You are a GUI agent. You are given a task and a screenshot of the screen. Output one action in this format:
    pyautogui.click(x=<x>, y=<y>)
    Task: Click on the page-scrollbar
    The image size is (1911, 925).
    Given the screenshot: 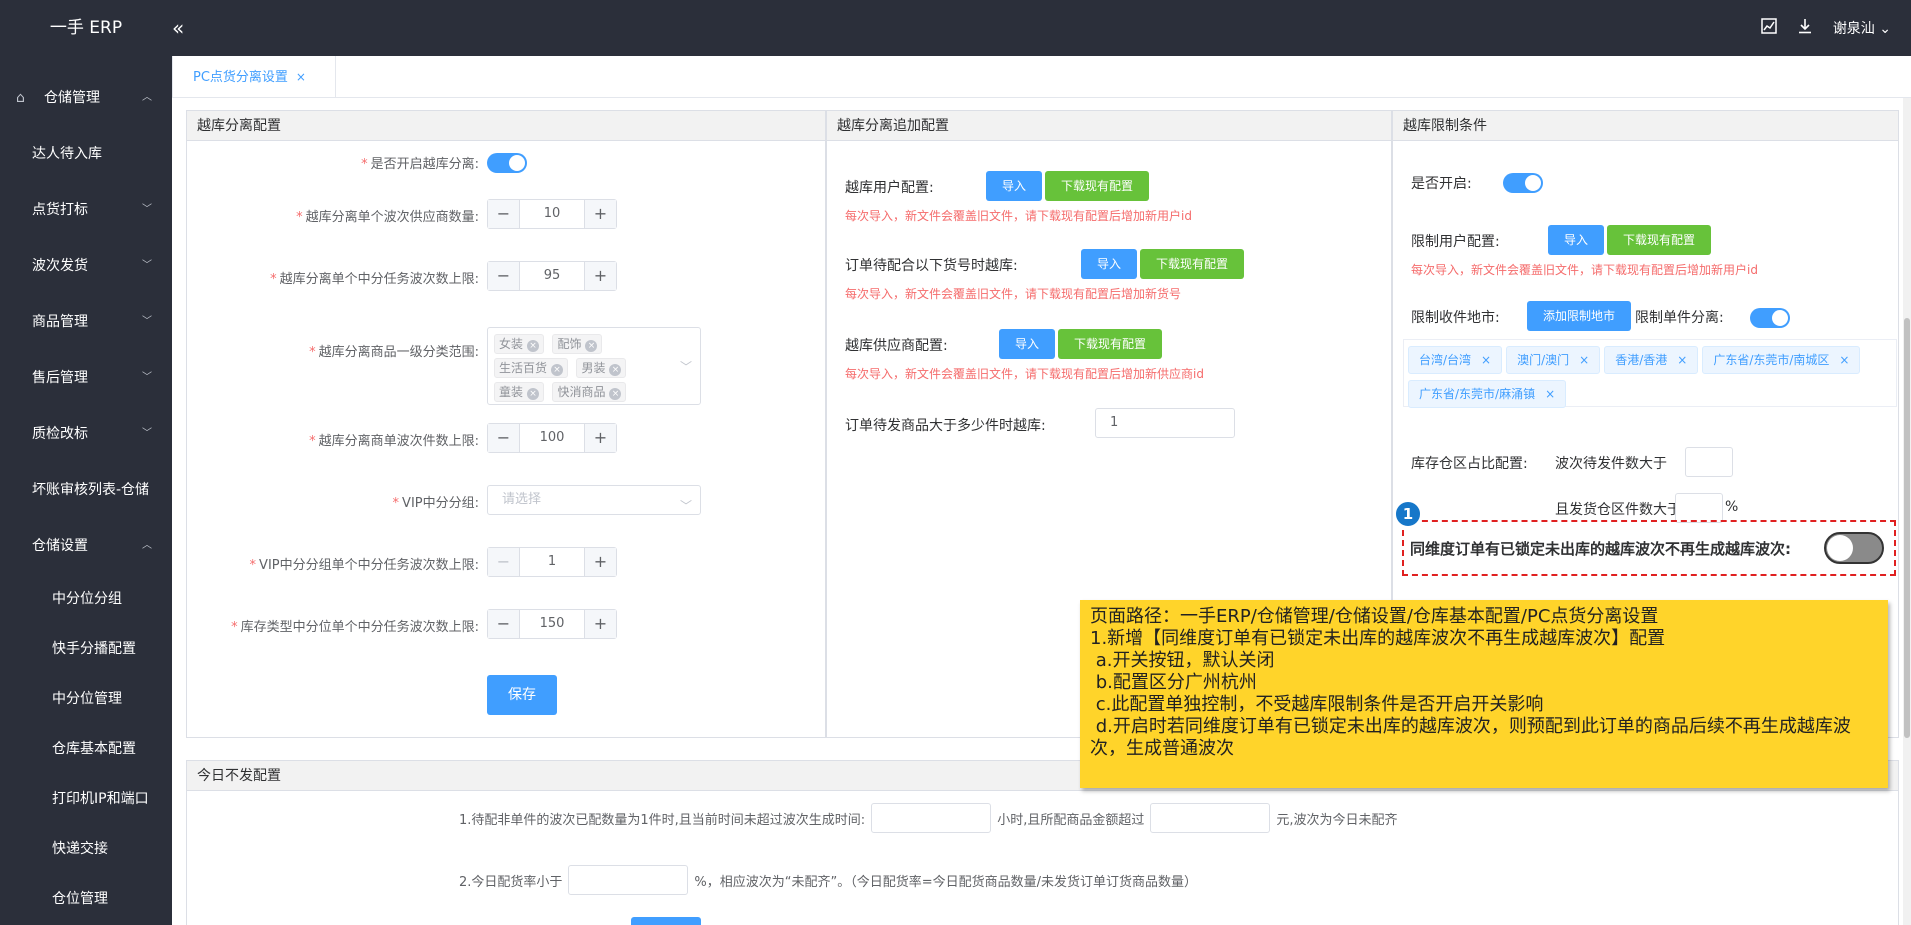 What is the action you would take?
    pyautogui.click(x=1907, y=511)
    